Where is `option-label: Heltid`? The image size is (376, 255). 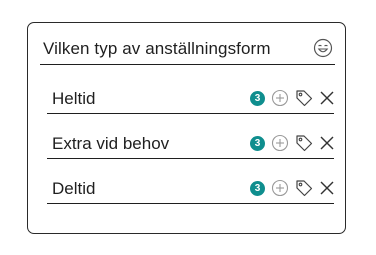
option-label: Heltid is located at coordinates (73, 99).